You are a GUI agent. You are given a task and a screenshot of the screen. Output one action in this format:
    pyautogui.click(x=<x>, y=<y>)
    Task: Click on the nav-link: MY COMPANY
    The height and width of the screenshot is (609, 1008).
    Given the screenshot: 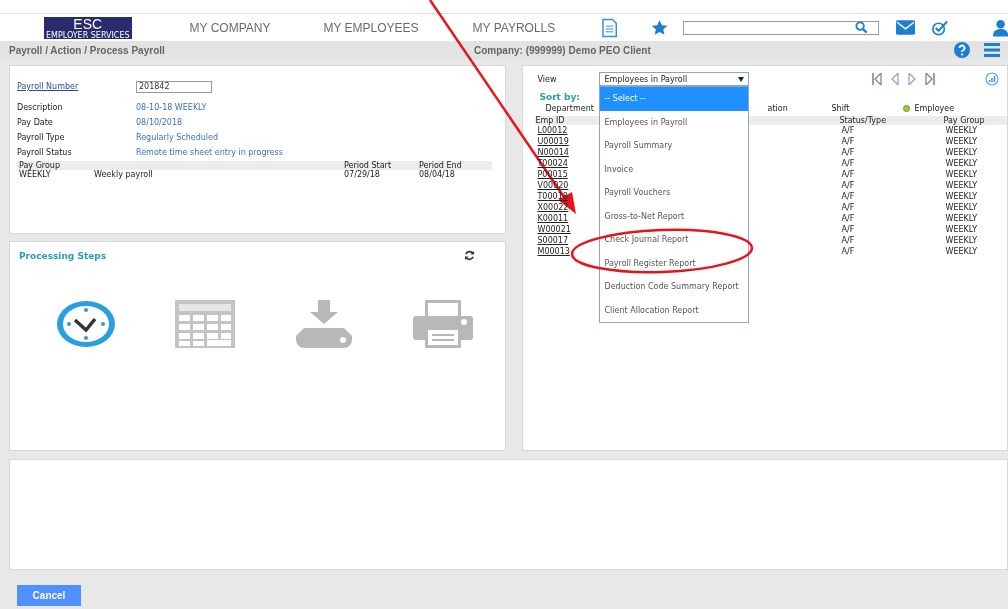 What is the action you would take?
    pyautogui.click(x=230, y=27)
    